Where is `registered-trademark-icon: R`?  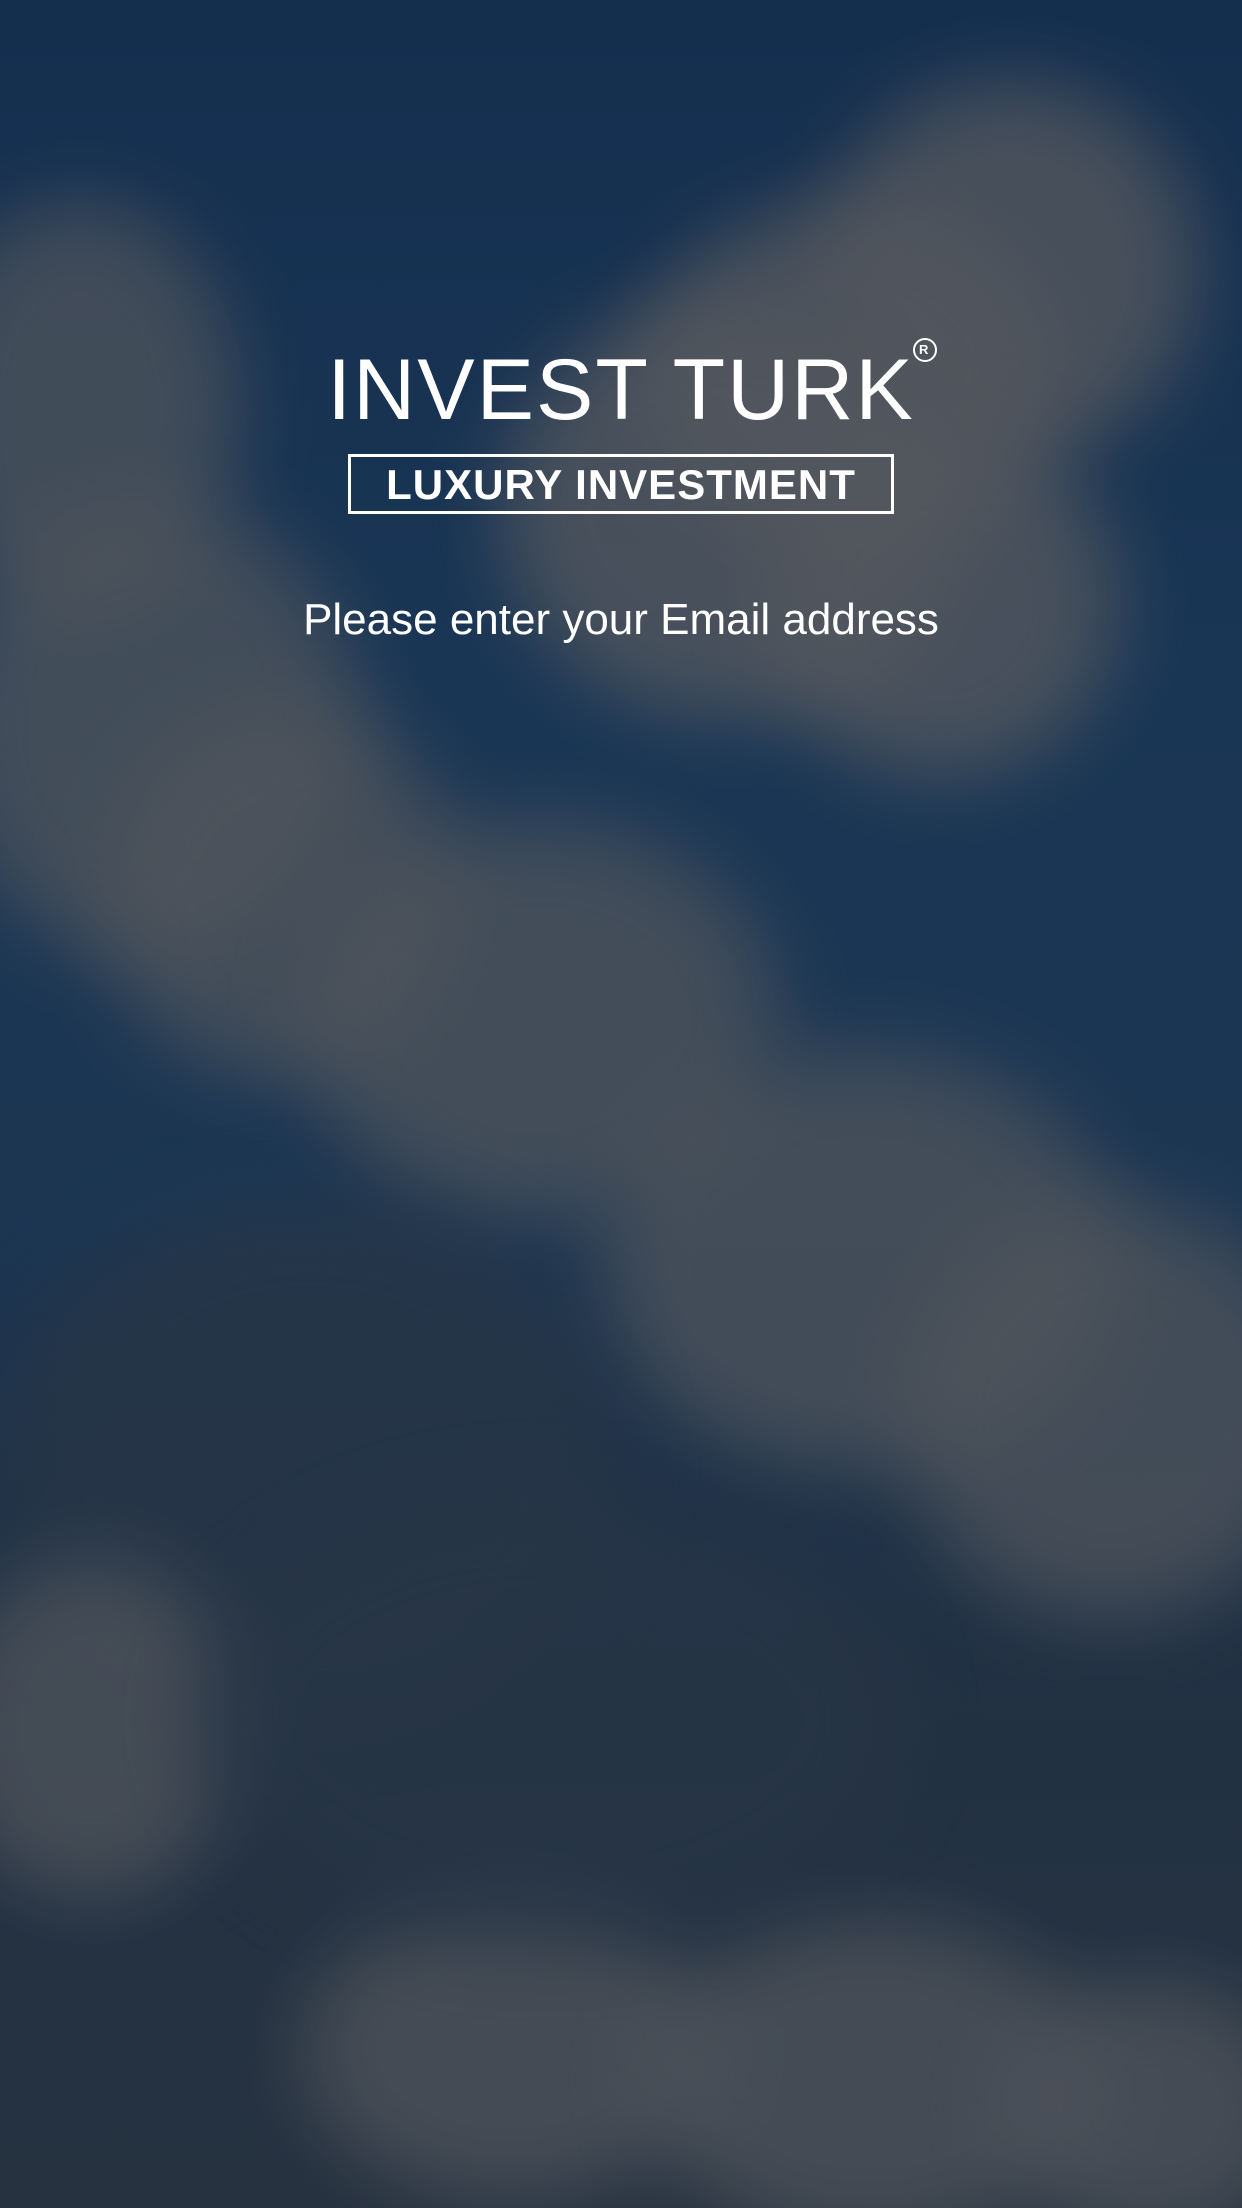
registered-trademark-icon: R is located at coordinates (924, 350).